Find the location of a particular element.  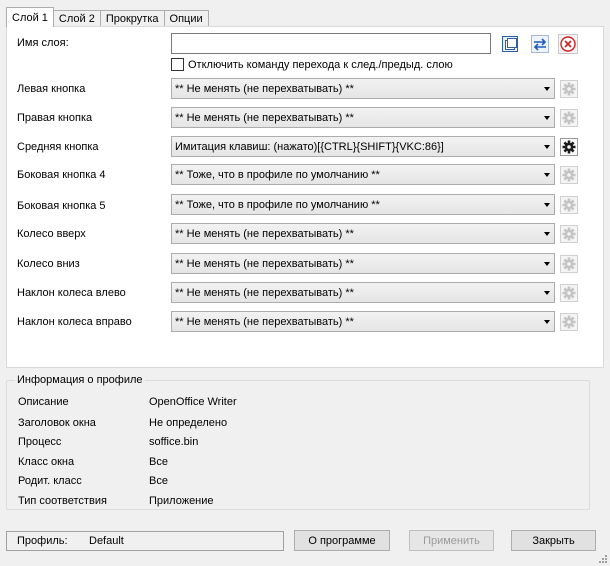

apply-button: Применить is located at coordinates (451, 540).